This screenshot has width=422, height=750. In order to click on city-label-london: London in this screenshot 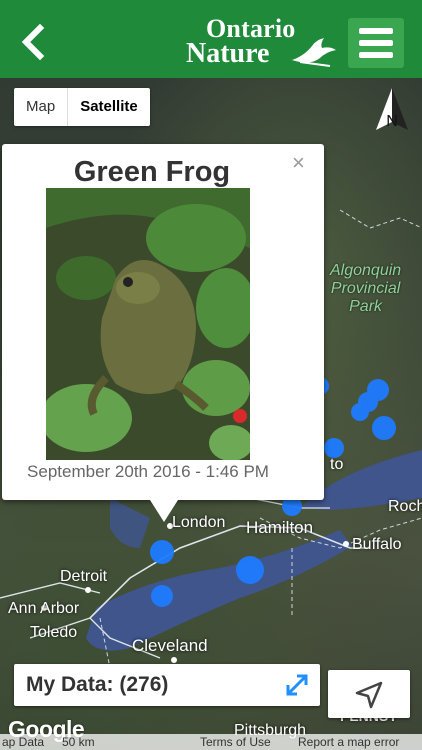, I will do `click(199, 522)`.